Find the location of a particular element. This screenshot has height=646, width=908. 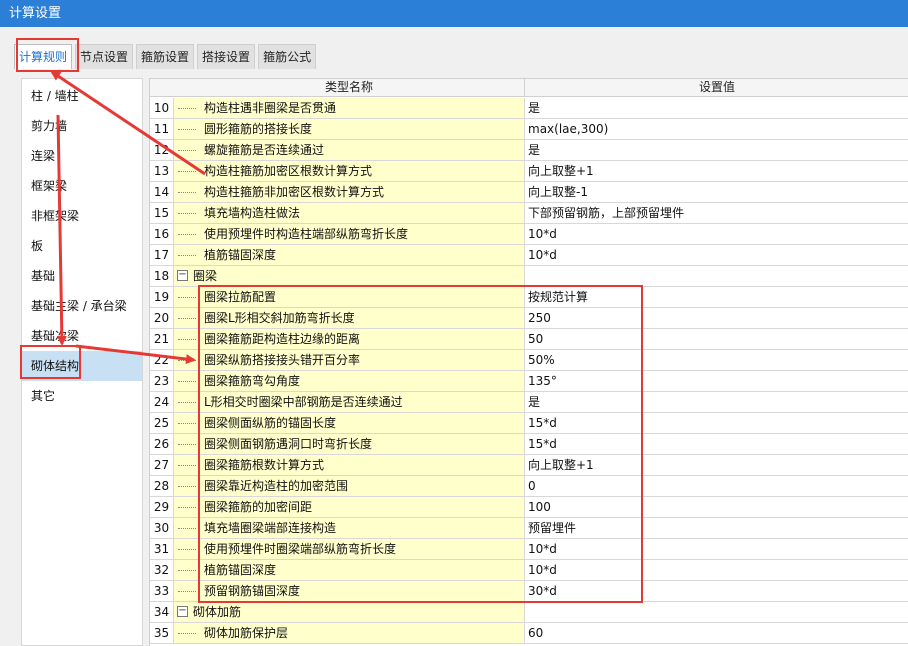

setting-name: 构造柱箍筋非加密区根数计算方式 is located at coordinates (294, 192).